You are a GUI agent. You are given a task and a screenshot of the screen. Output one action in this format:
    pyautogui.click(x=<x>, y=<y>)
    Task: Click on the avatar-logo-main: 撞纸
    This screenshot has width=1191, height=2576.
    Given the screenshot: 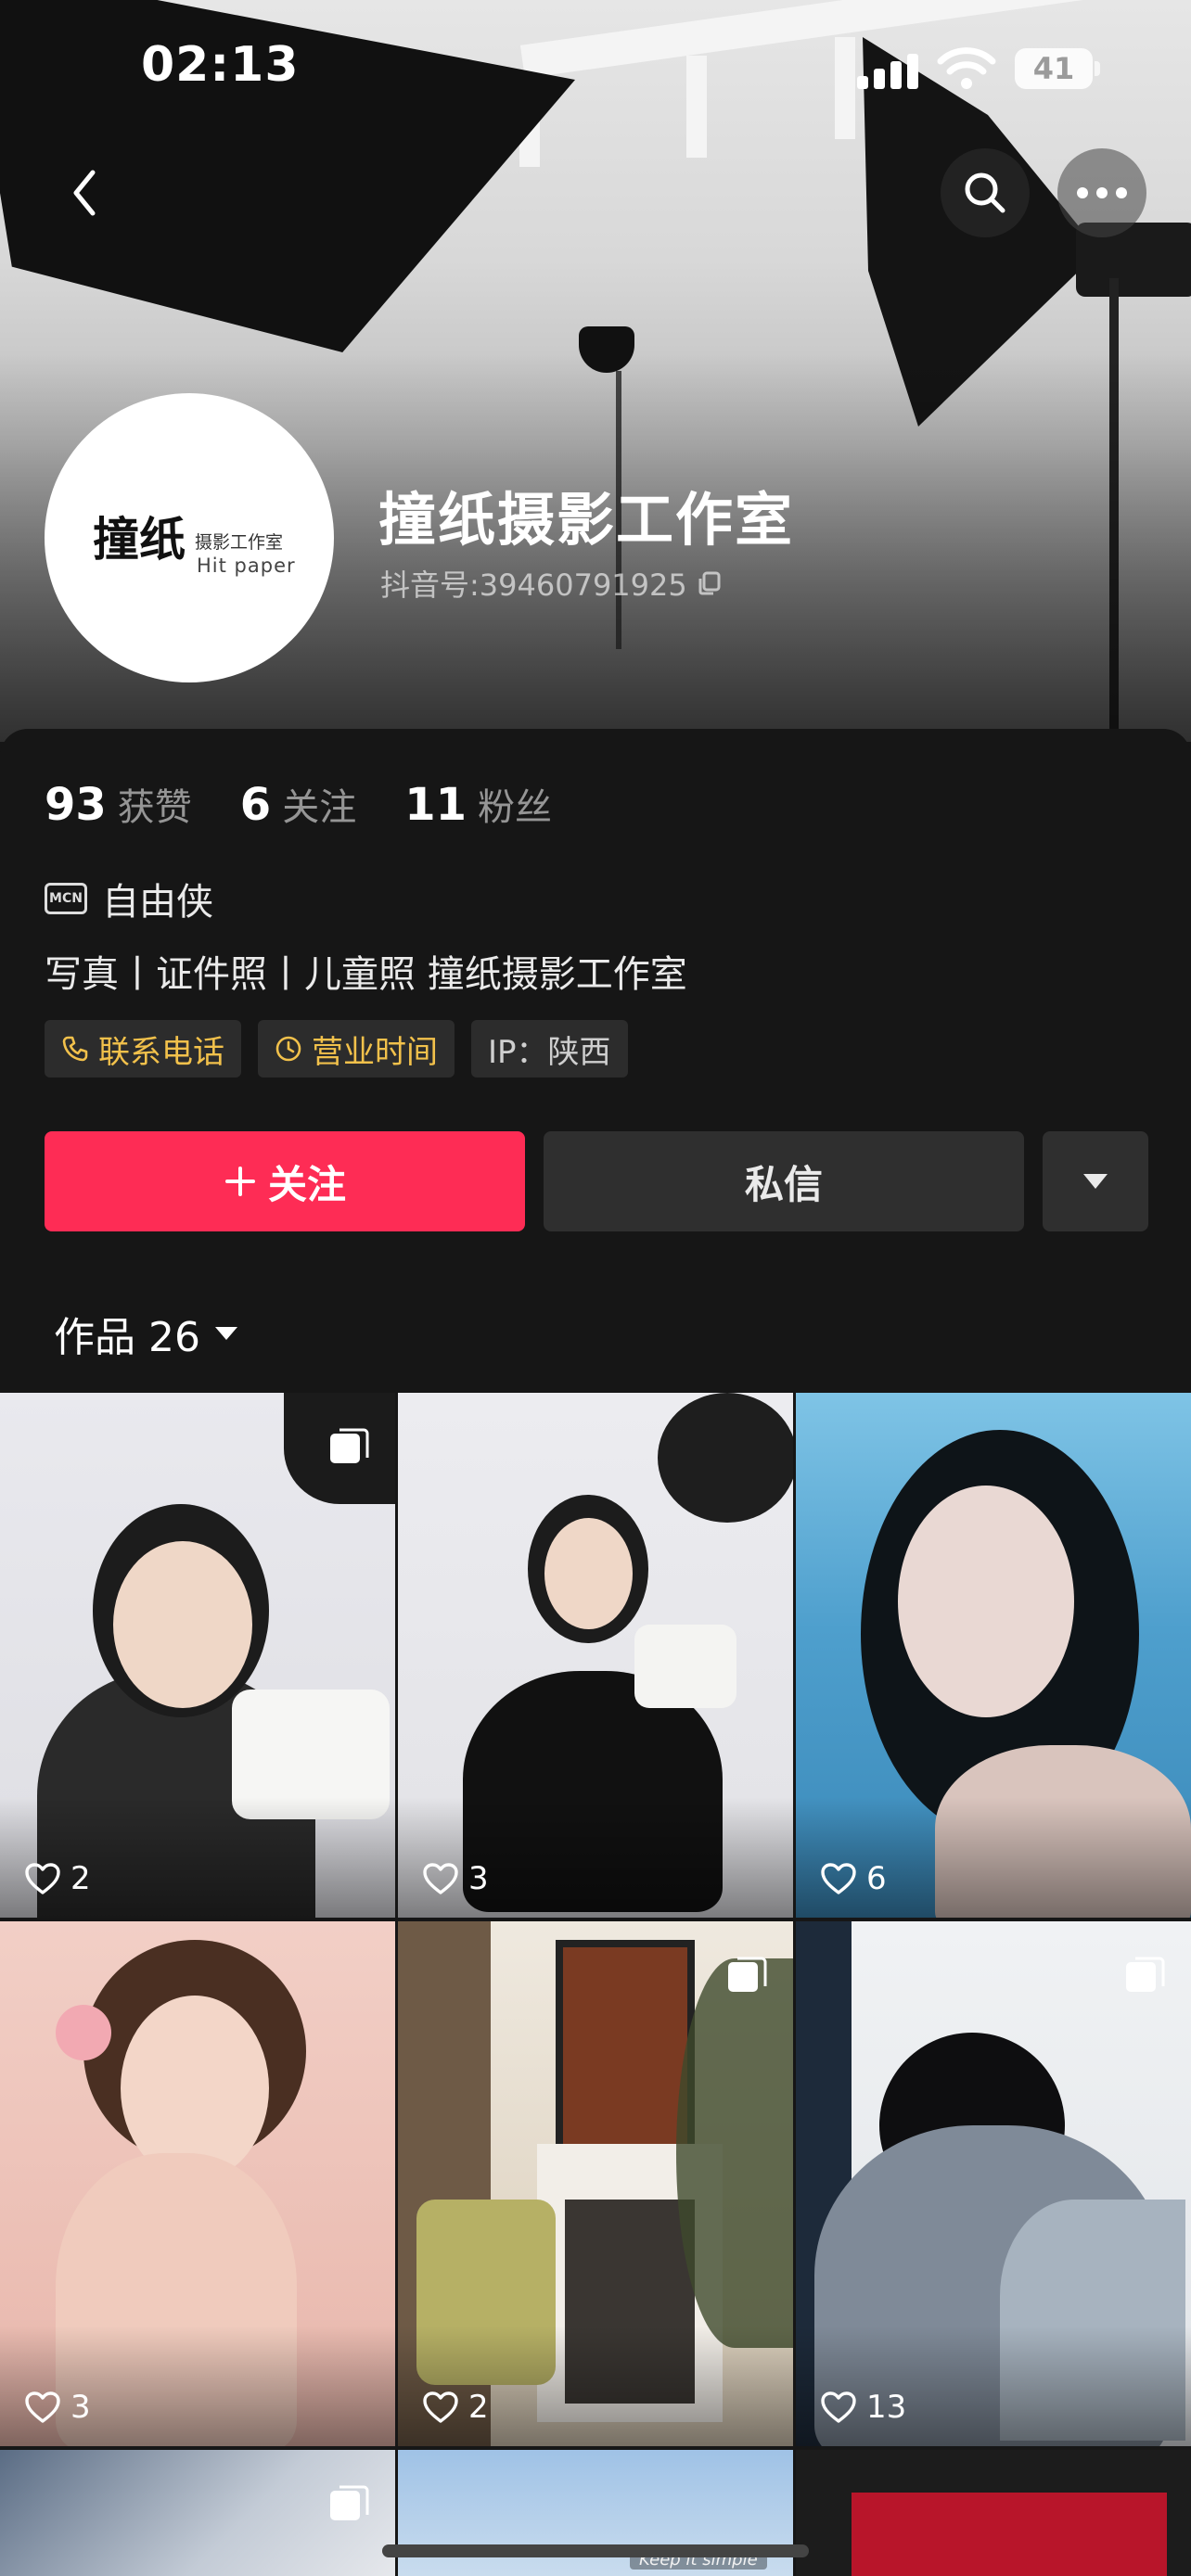 What is the action you would take?
    pyautogui.click(x=139, y=539)
    